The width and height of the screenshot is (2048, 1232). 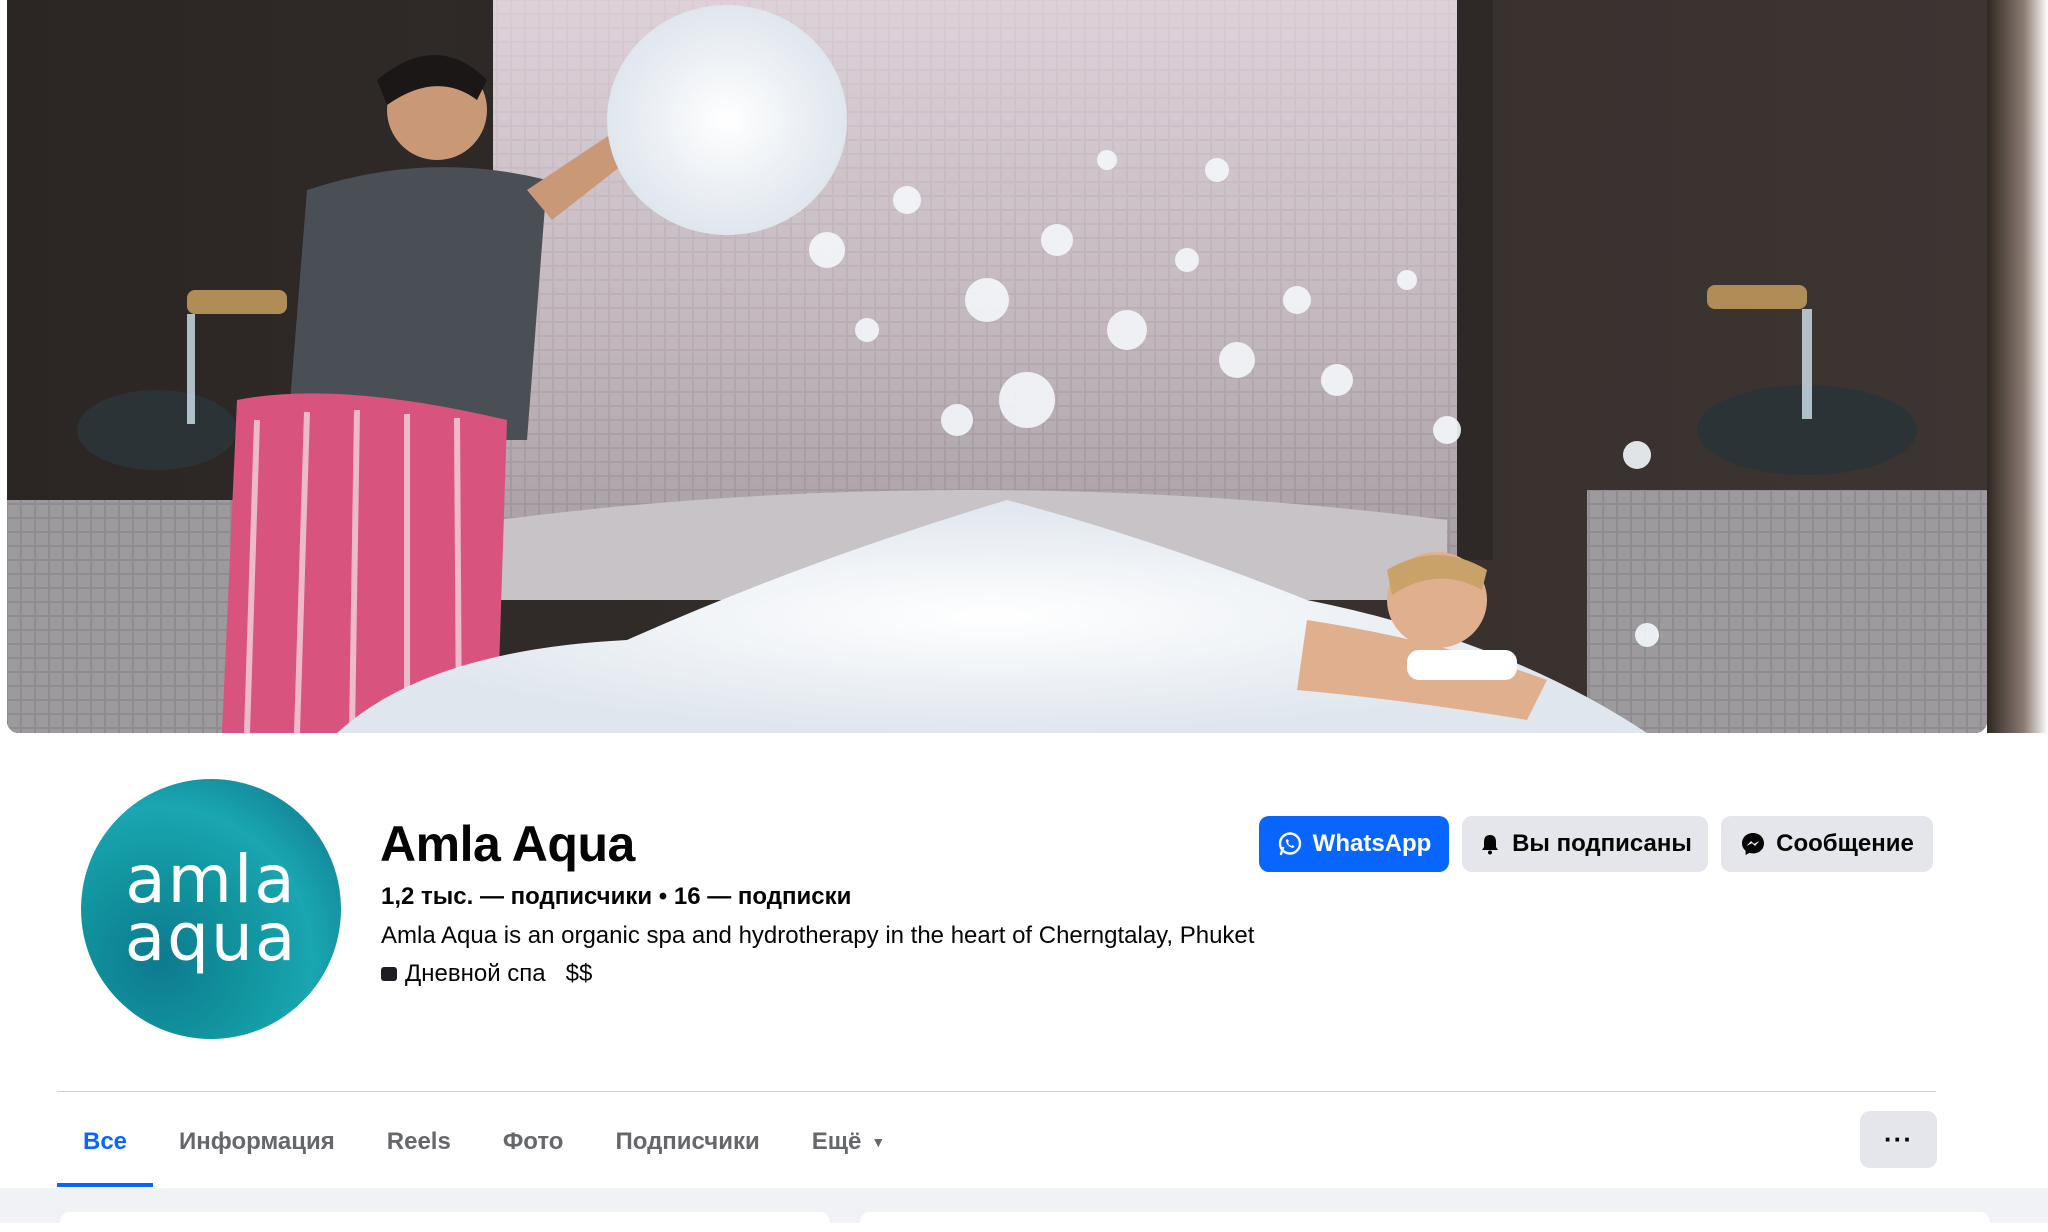 I want to click on whatsapp-button: WhatsApp, so click(x=1354, y=844).